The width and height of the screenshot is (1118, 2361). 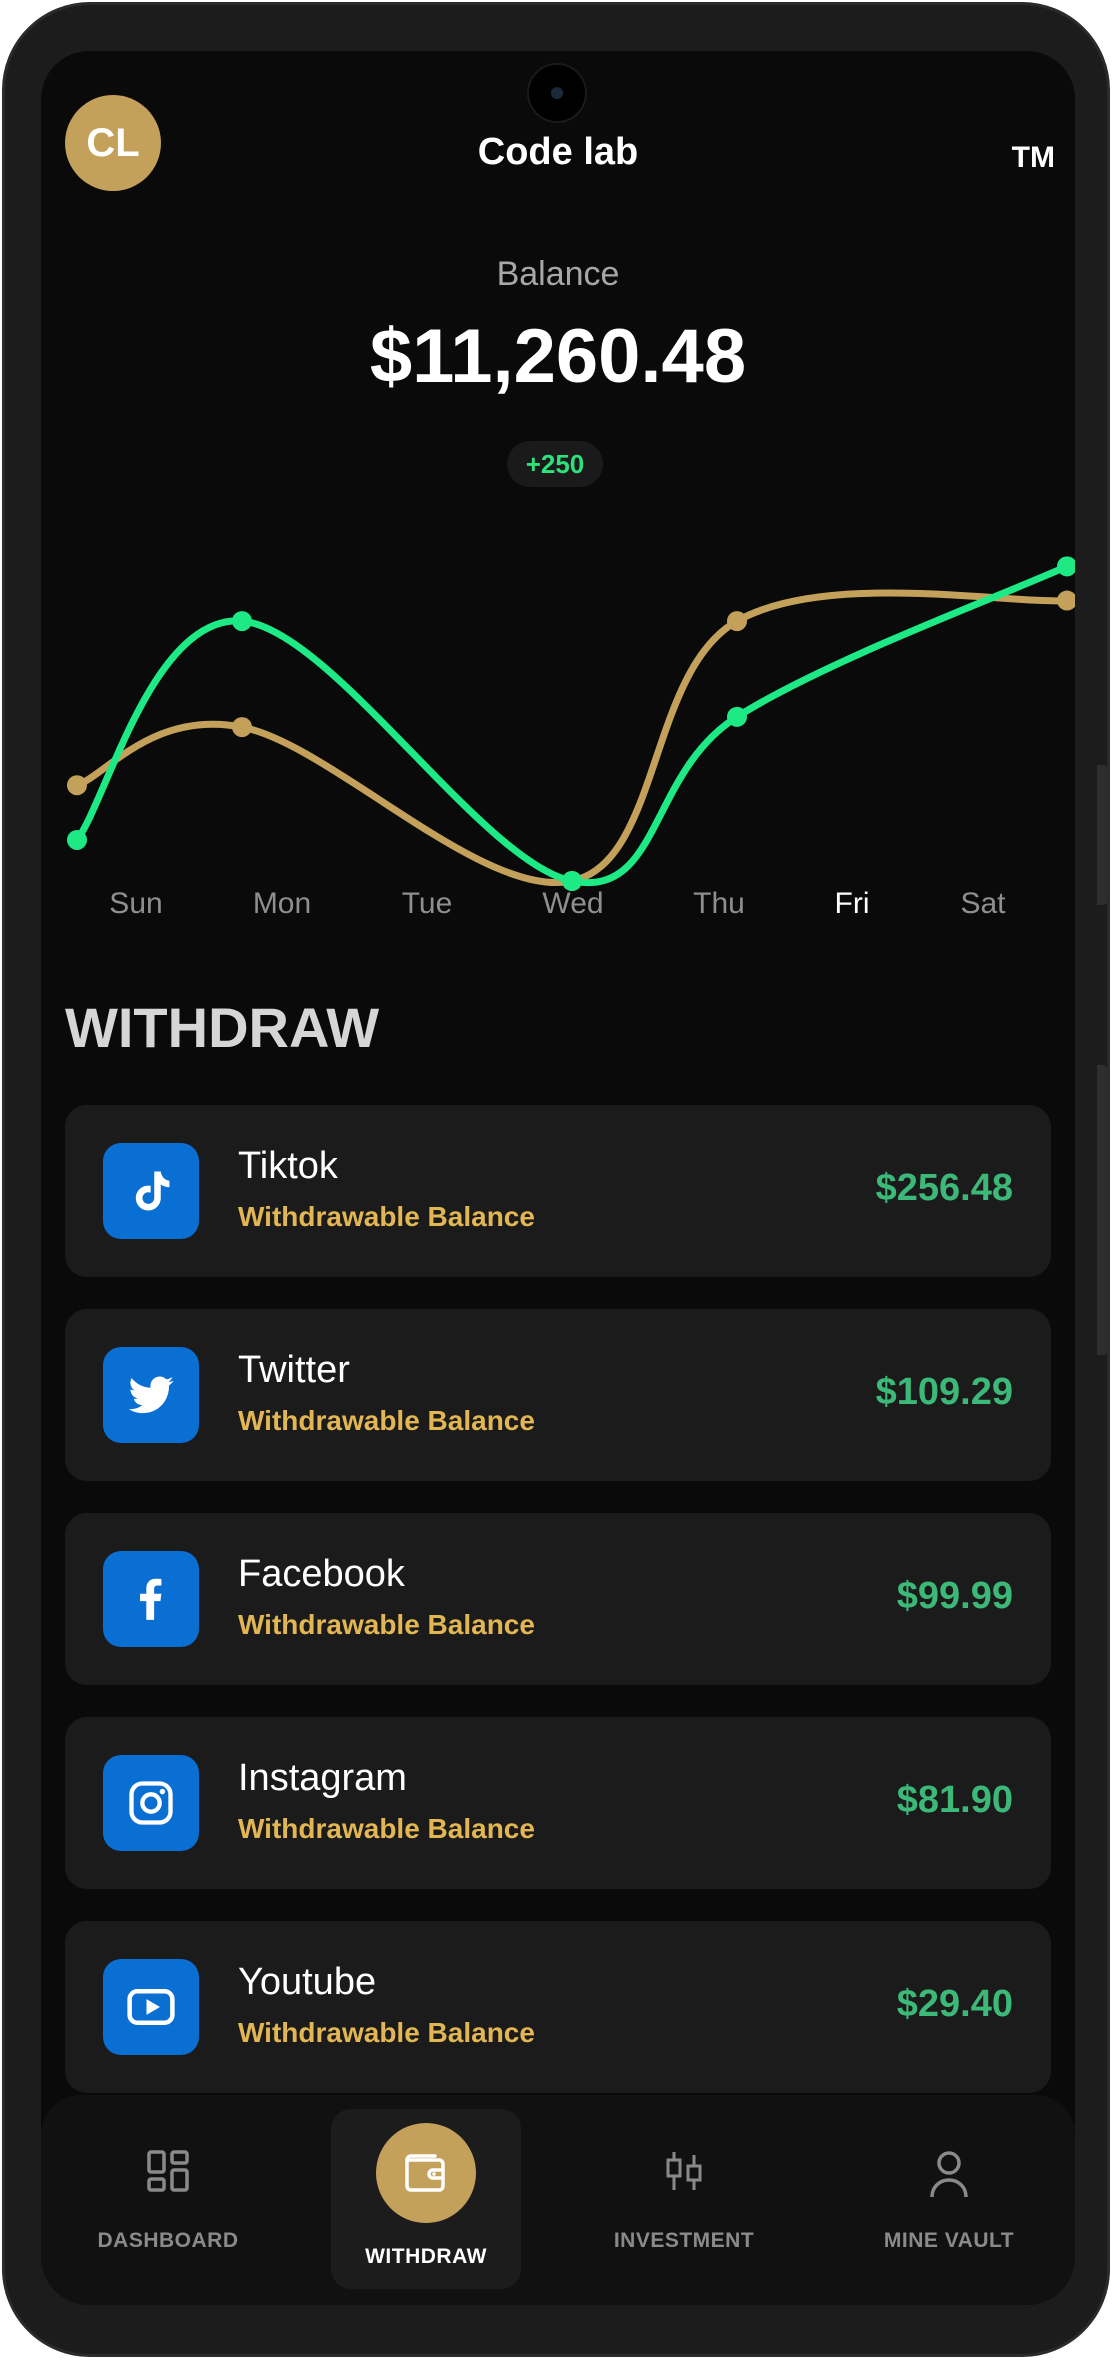 I want to click on withdraw-card-amount: $256.48, so click(x=944, y=1188).